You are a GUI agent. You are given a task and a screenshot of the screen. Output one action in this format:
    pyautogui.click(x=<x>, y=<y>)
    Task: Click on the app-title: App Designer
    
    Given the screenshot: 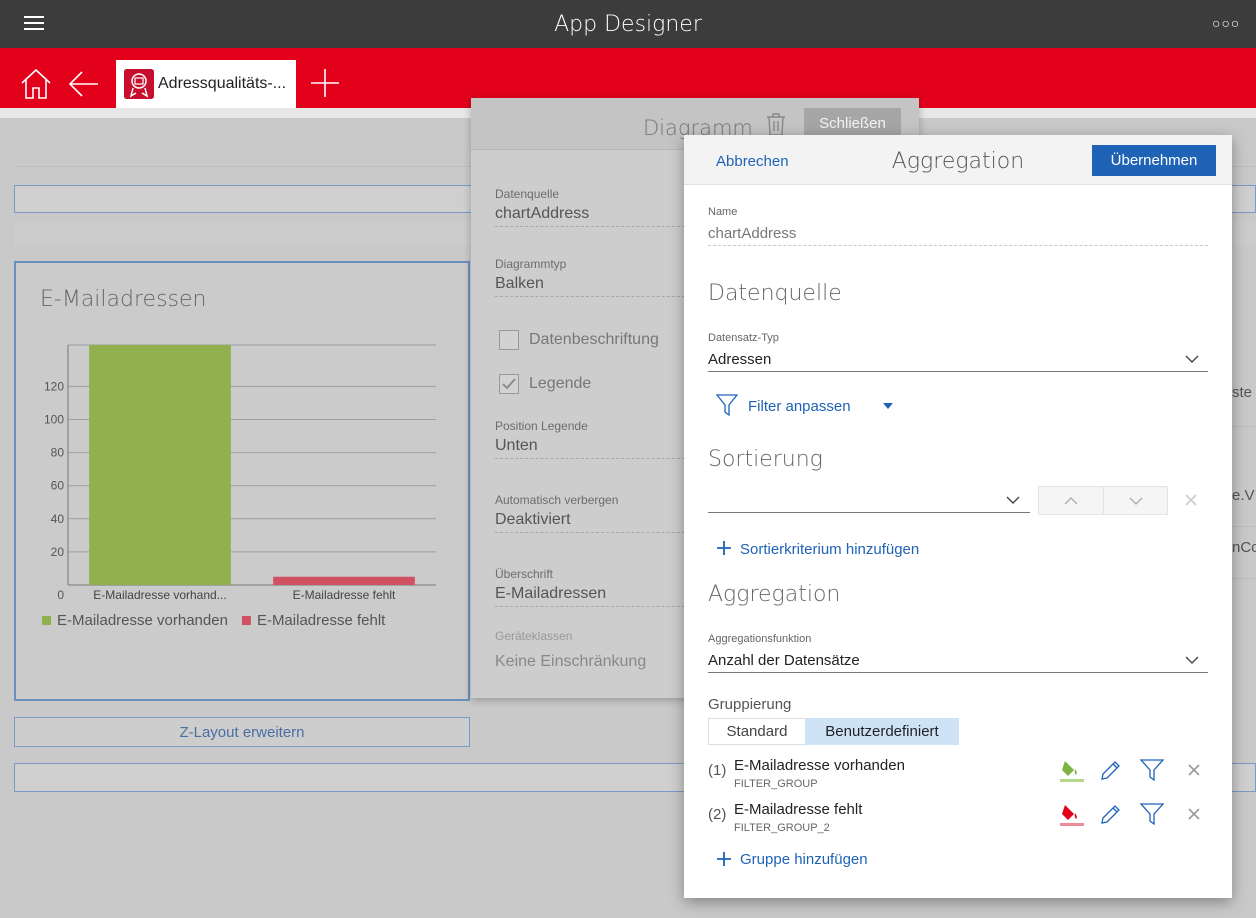 What is the action you would take?
    pyautogui.click(x=628, y=24)
    